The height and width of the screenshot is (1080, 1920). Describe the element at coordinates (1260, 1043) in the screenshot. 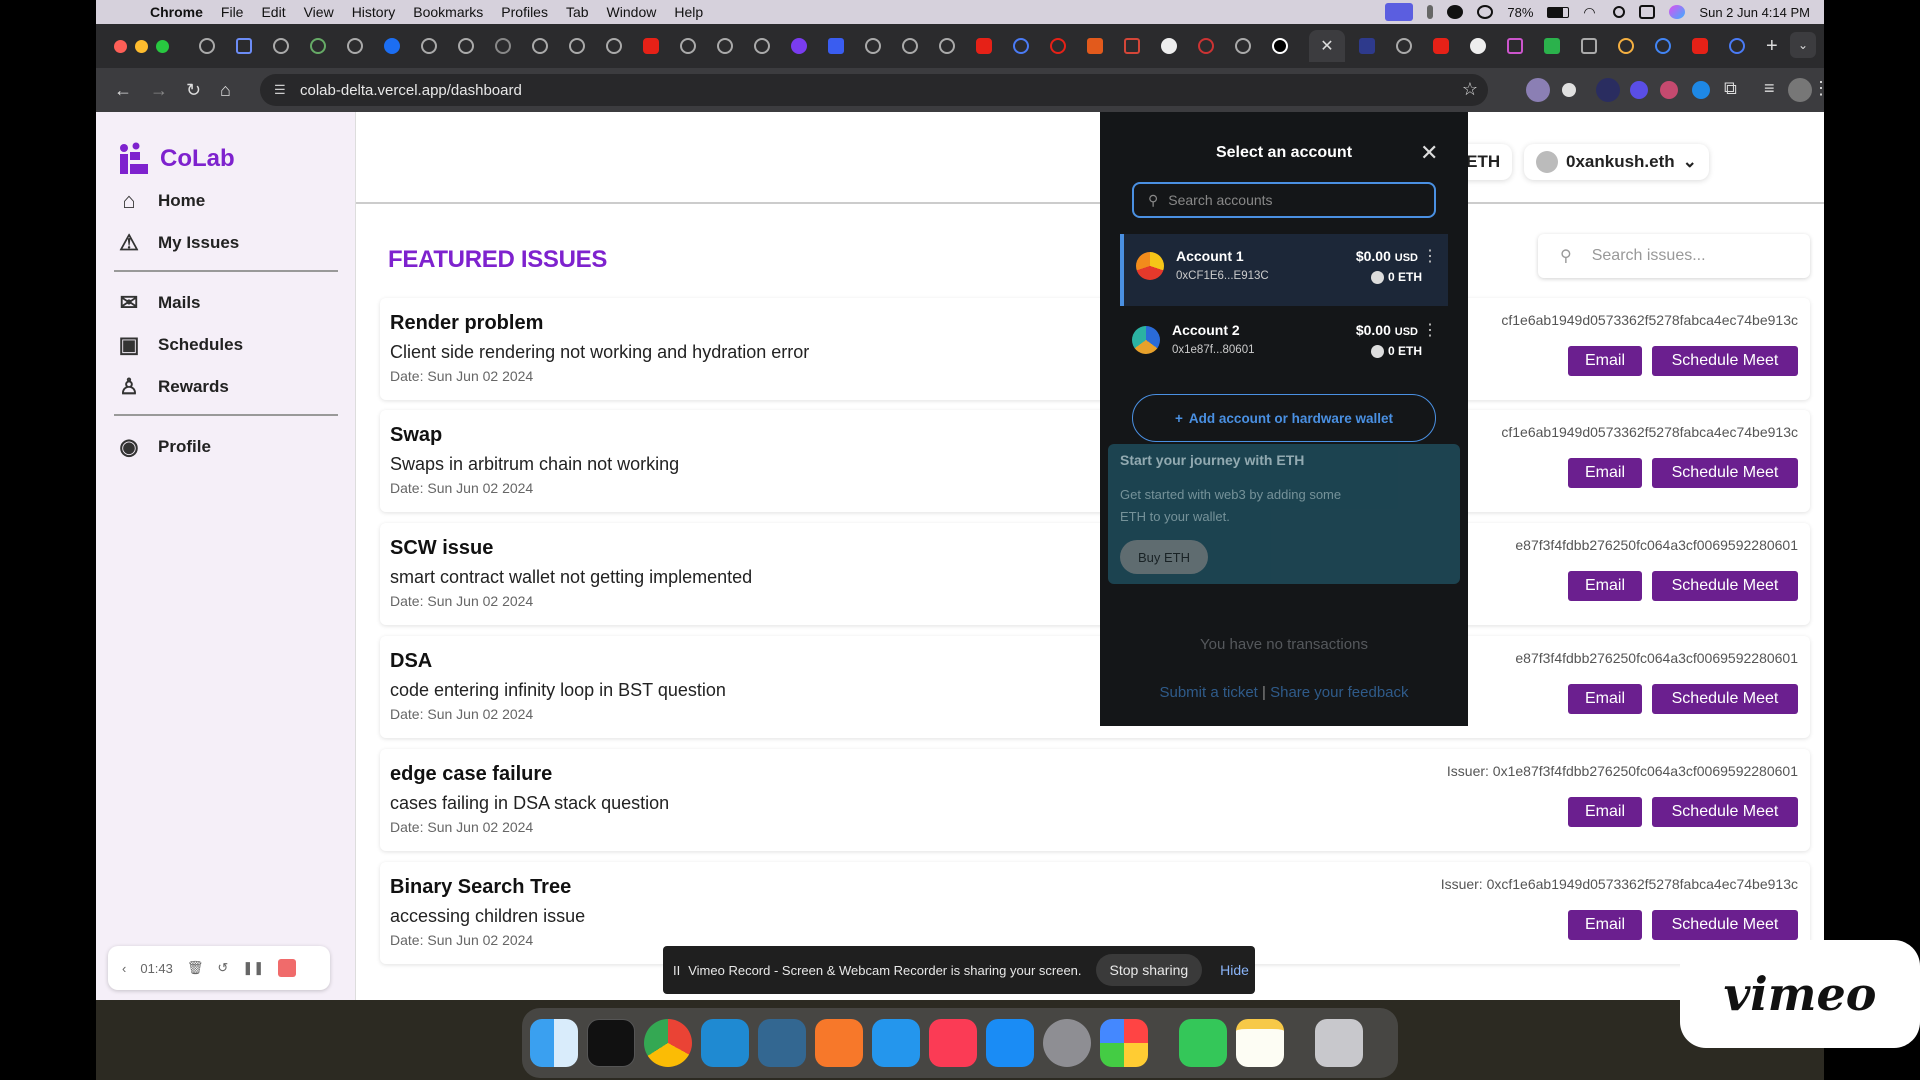

I see `notes-icon` at that location.